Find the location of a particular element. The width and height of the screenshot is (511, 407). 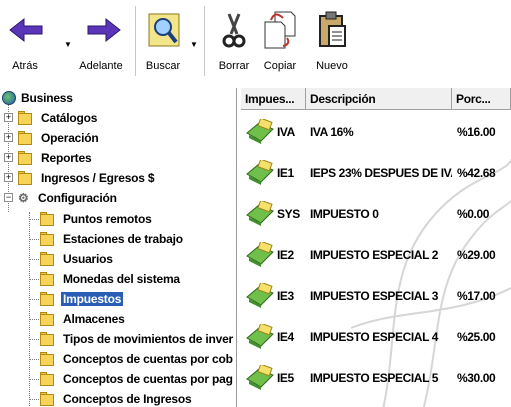

tree-item-ingresos-egresos: Ingresos / Egresos $ is located at coordinates (87, 178).